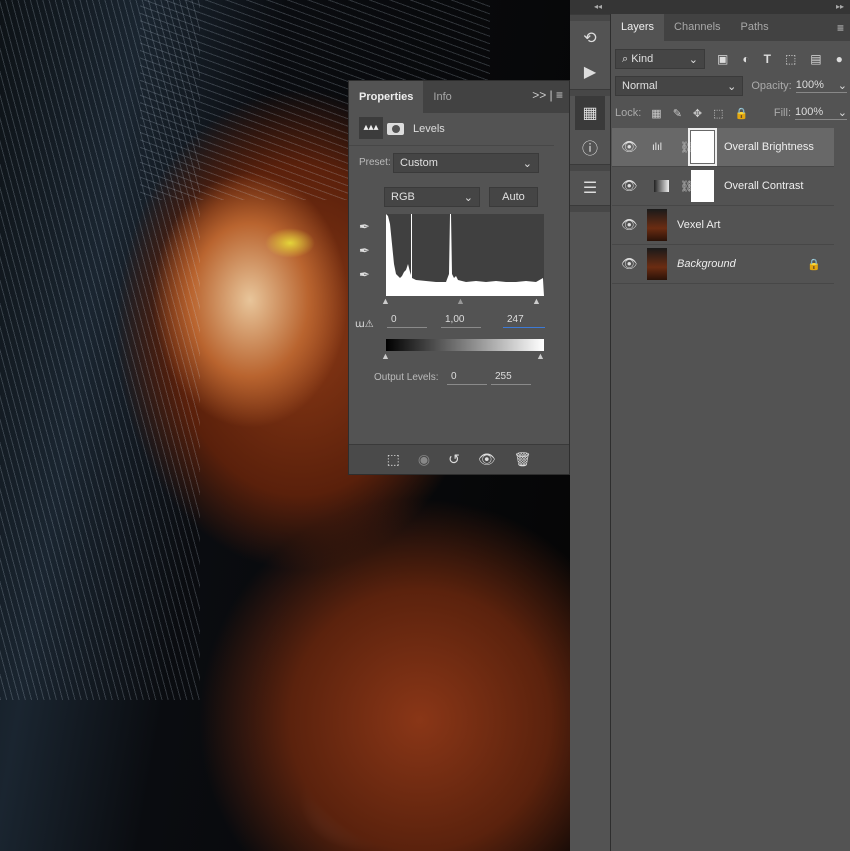 This screenshot has width=850, height=851. Describe the element at coordinates (460, 301) in the screenshot. I see `gamma-handle: ▲` at that location.